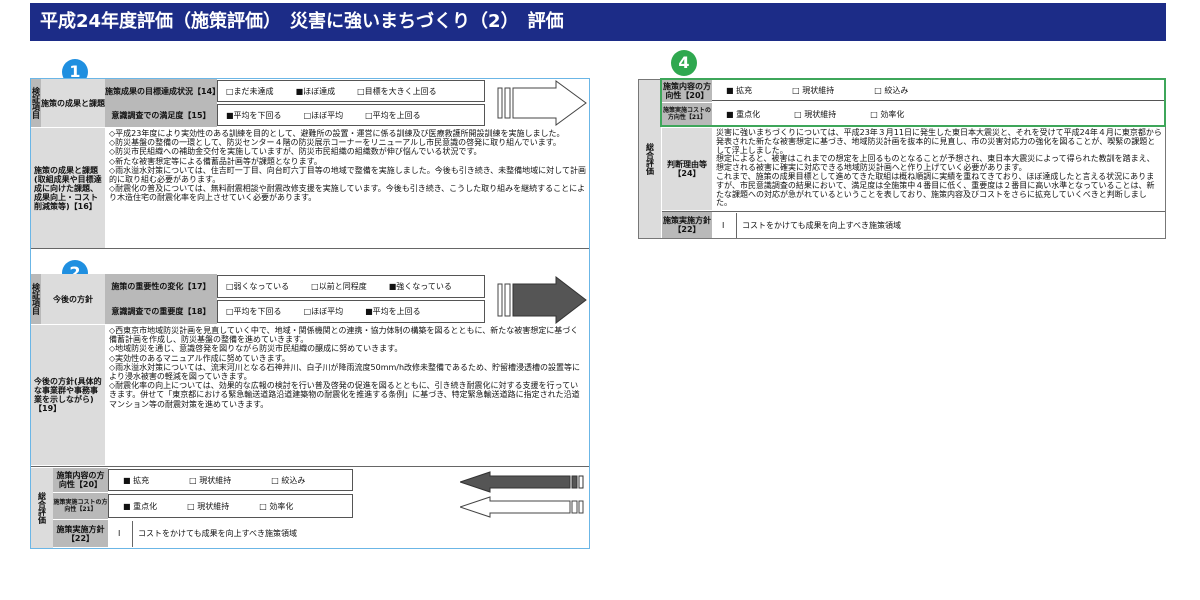  What do you see at coordinates (68, 395) in the screenshot?
I see `future-label: 今後の方針(具体的な事業群や事務事業を示しながら)【19】` at bounding box center [68, 395].